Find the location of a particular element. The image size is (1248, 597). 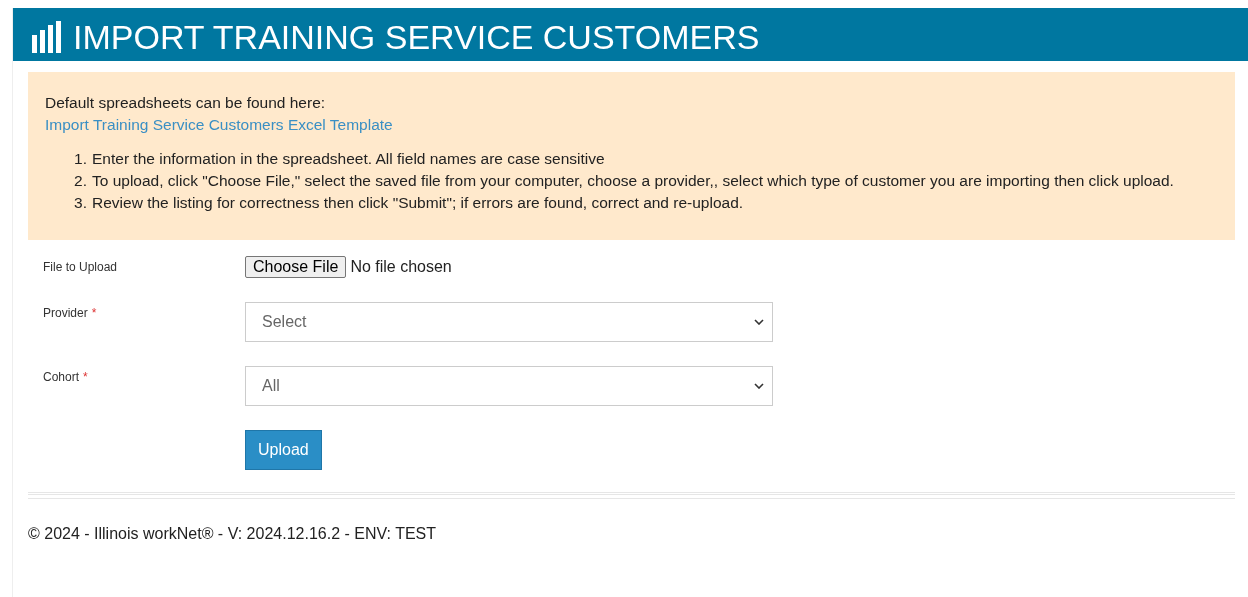

file-status: No file chosen is located at coordinates (401, 267).